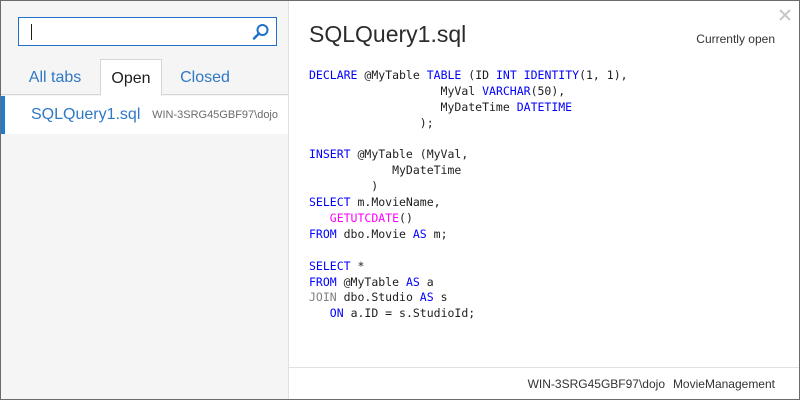 This screenshot has height=400, width=800. What do you see at coordinates (468, 235) in the screenshot?
I see `code-line: FROM dbo.Movie AS m;` at bounding box center [468, 235].